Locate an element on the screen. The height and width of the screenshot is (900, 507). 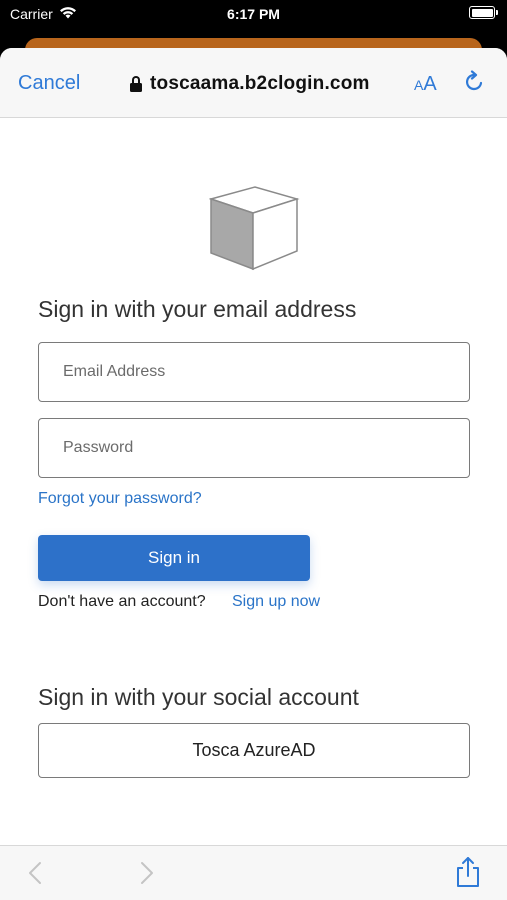
forgot-password-link: Forgot your password? is located at coordinates (120, 499).